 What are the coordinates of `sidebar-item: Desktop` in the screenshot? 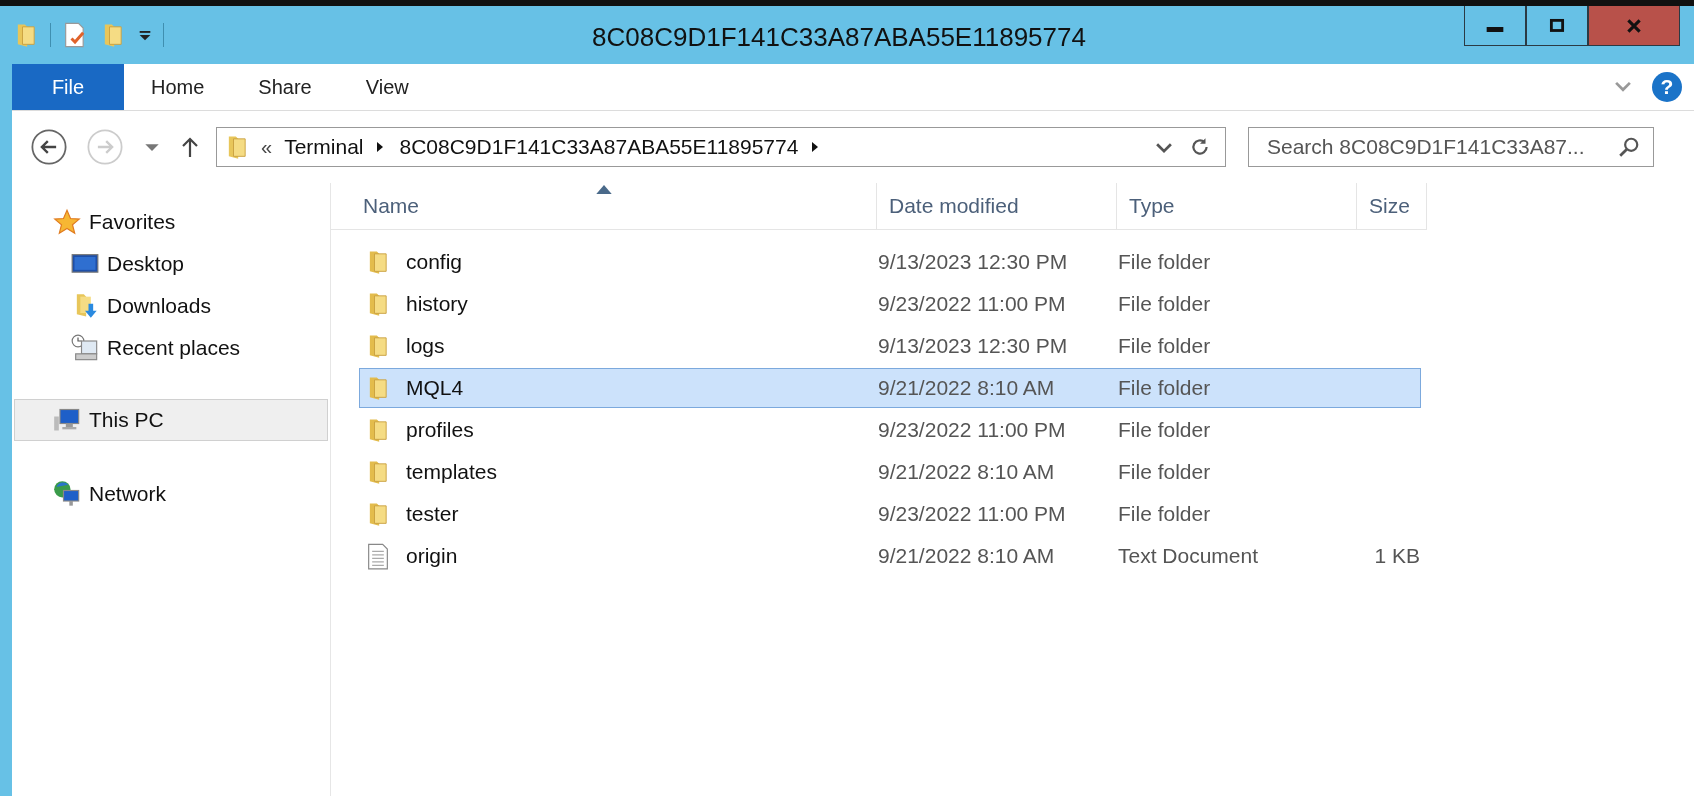 It's located at (171, 264).